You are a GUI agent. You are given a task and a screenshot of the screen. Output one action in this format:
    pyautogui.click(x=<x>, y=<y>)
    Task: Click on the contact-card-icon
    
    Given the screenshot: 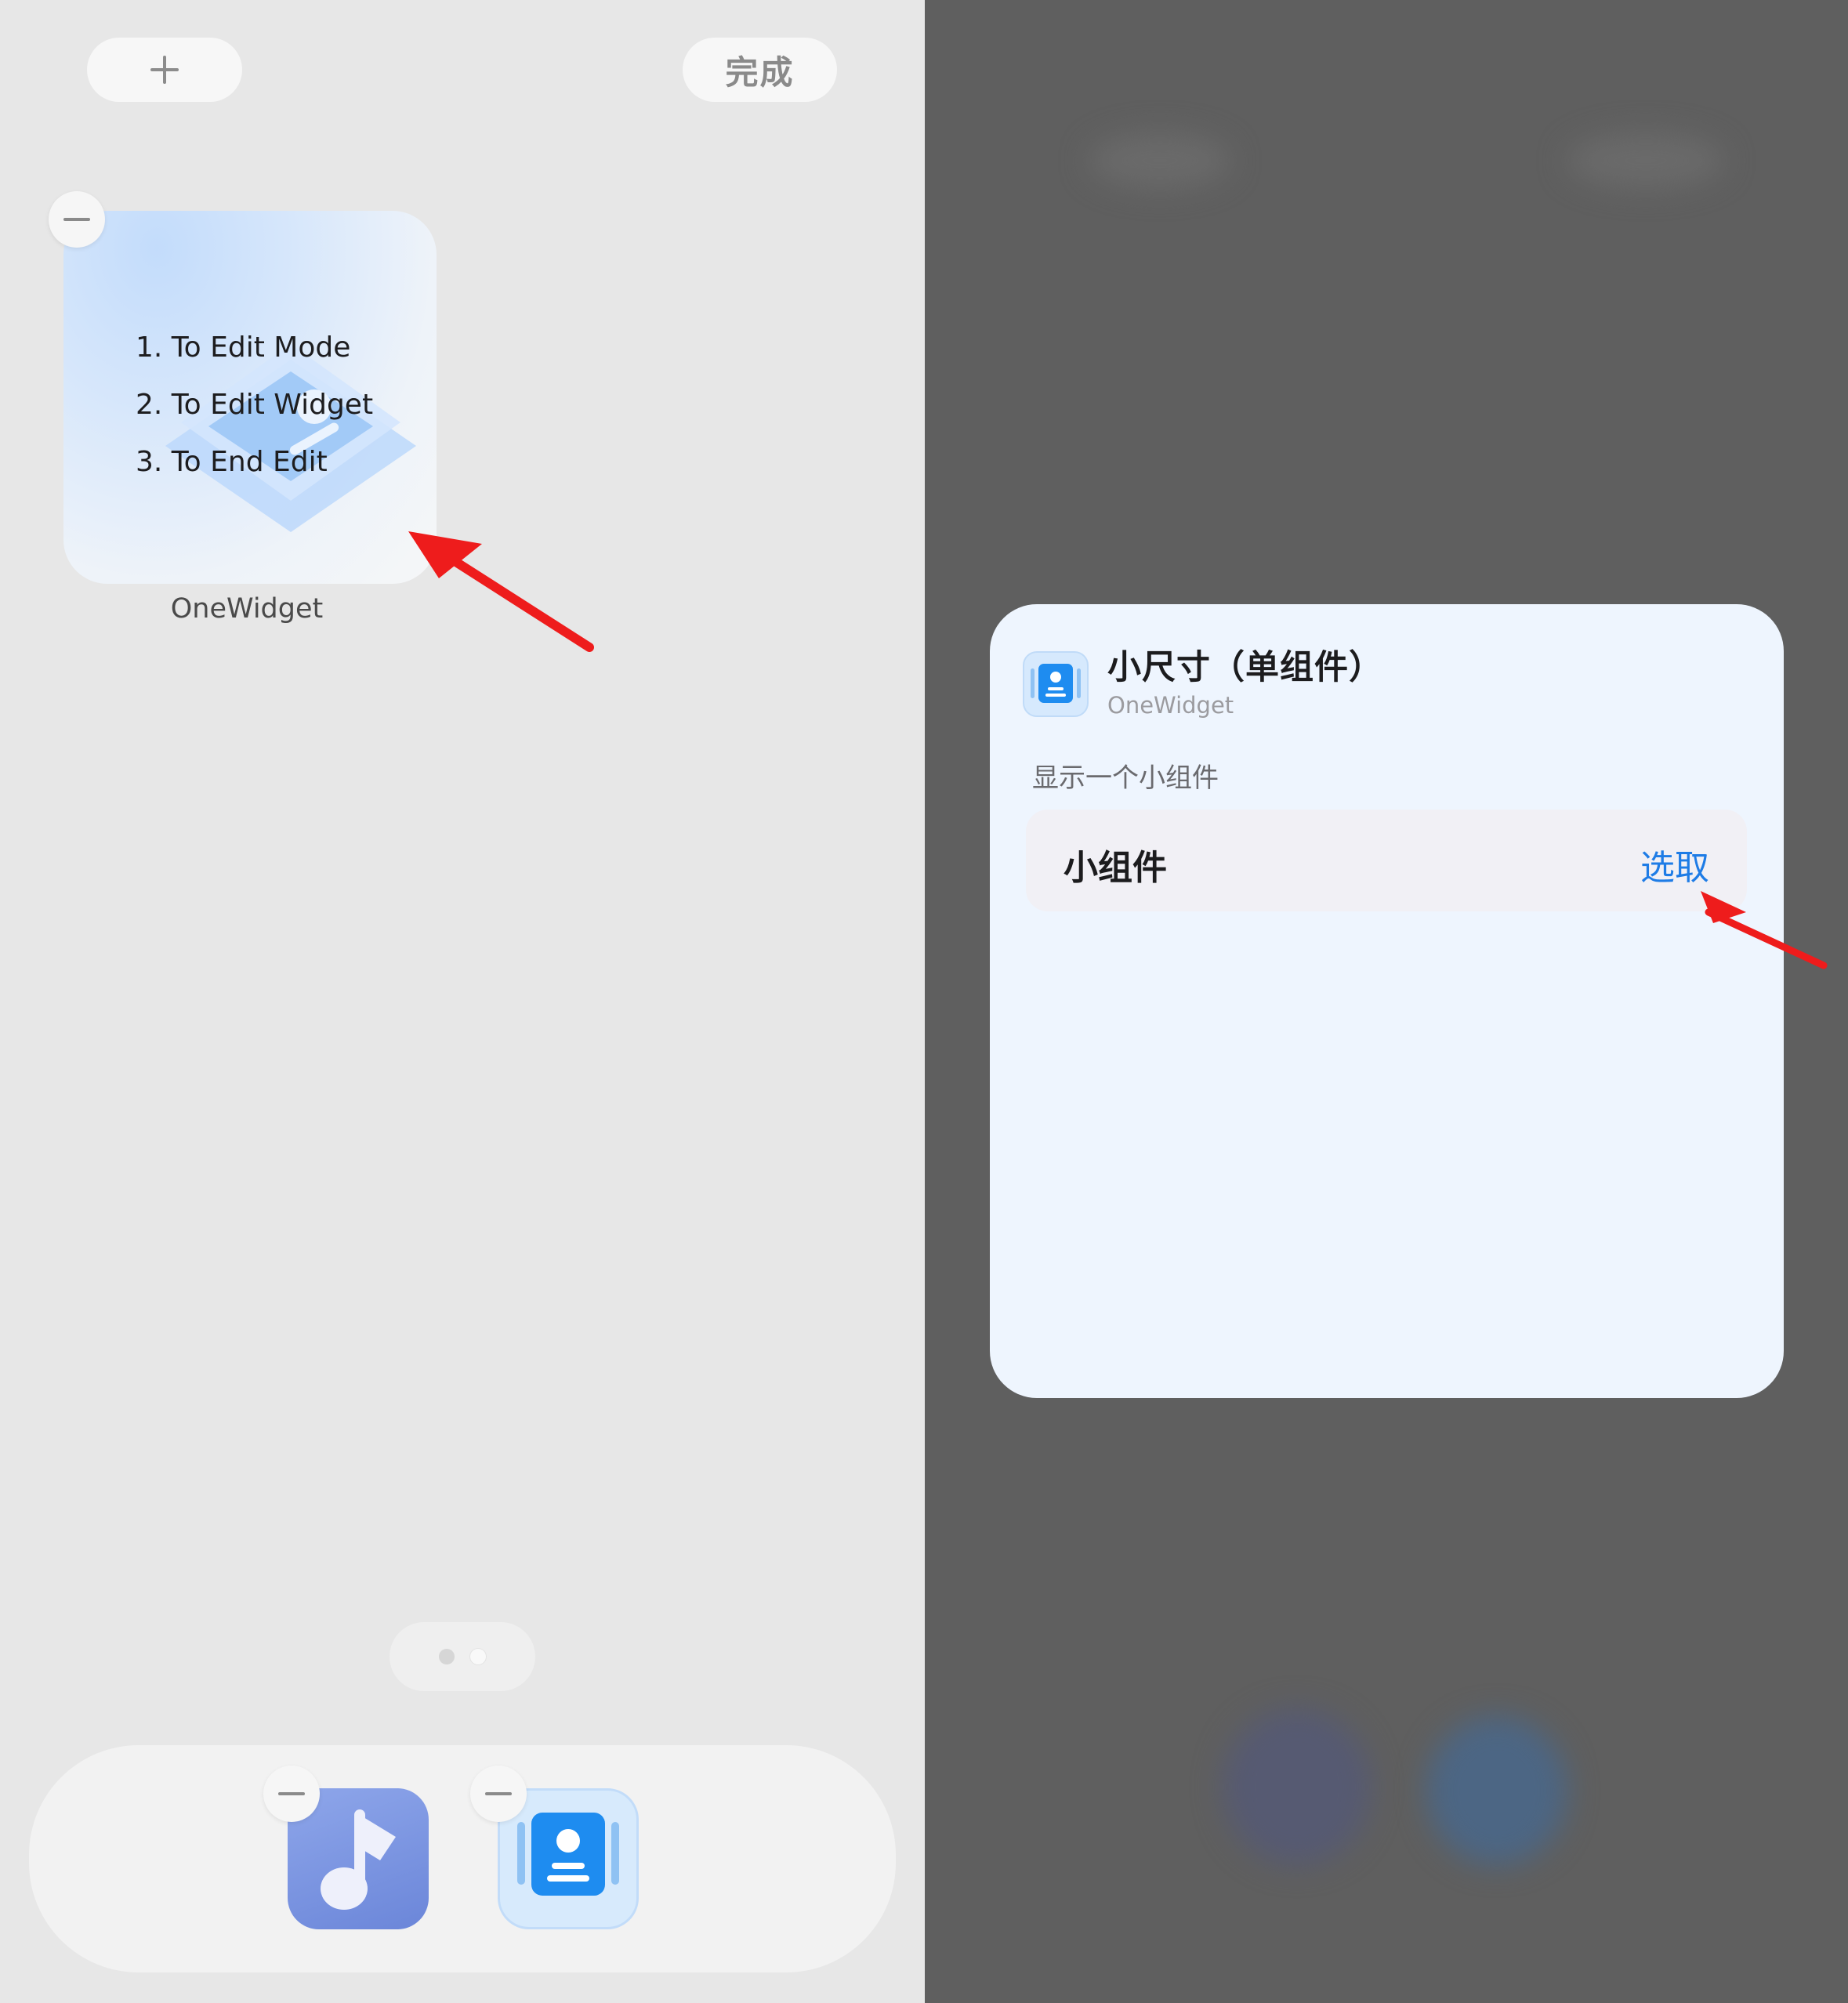 What is the action you would take?
    pyautogui.click(x=1056, y=683)
    